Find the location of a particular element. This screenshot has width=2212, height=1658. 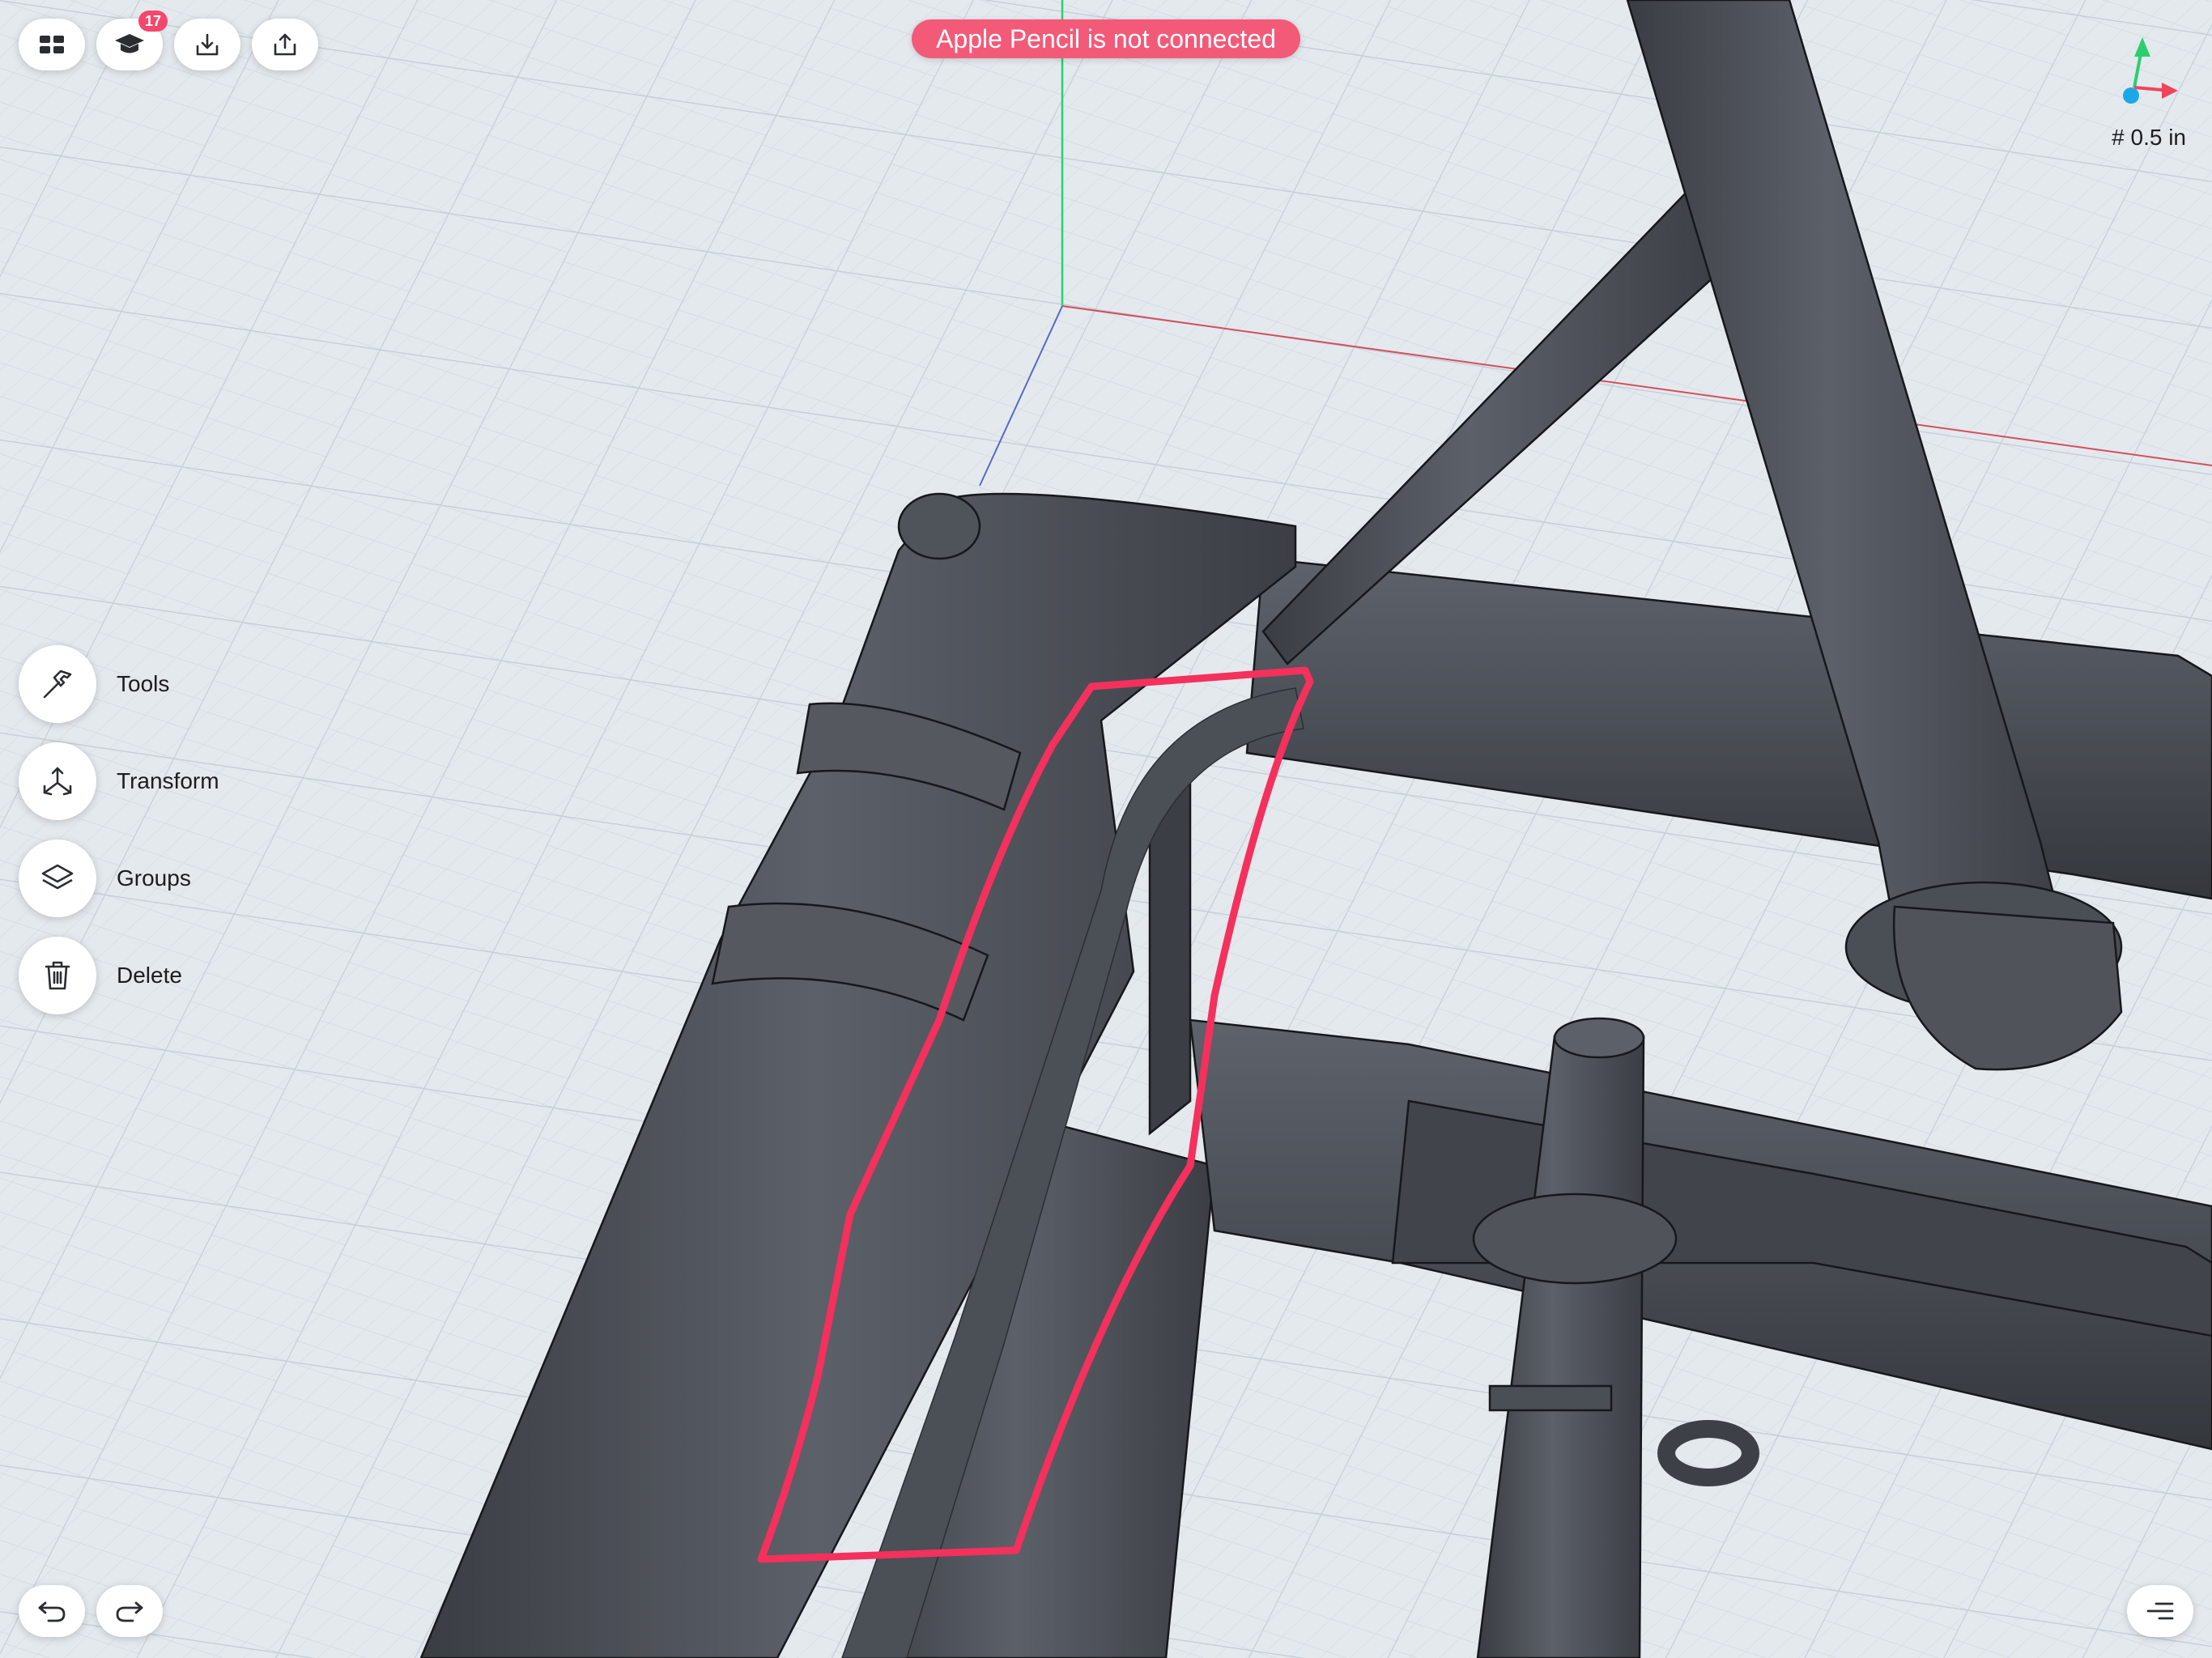

tools-label: Tools is located at coordinates (143, 684).